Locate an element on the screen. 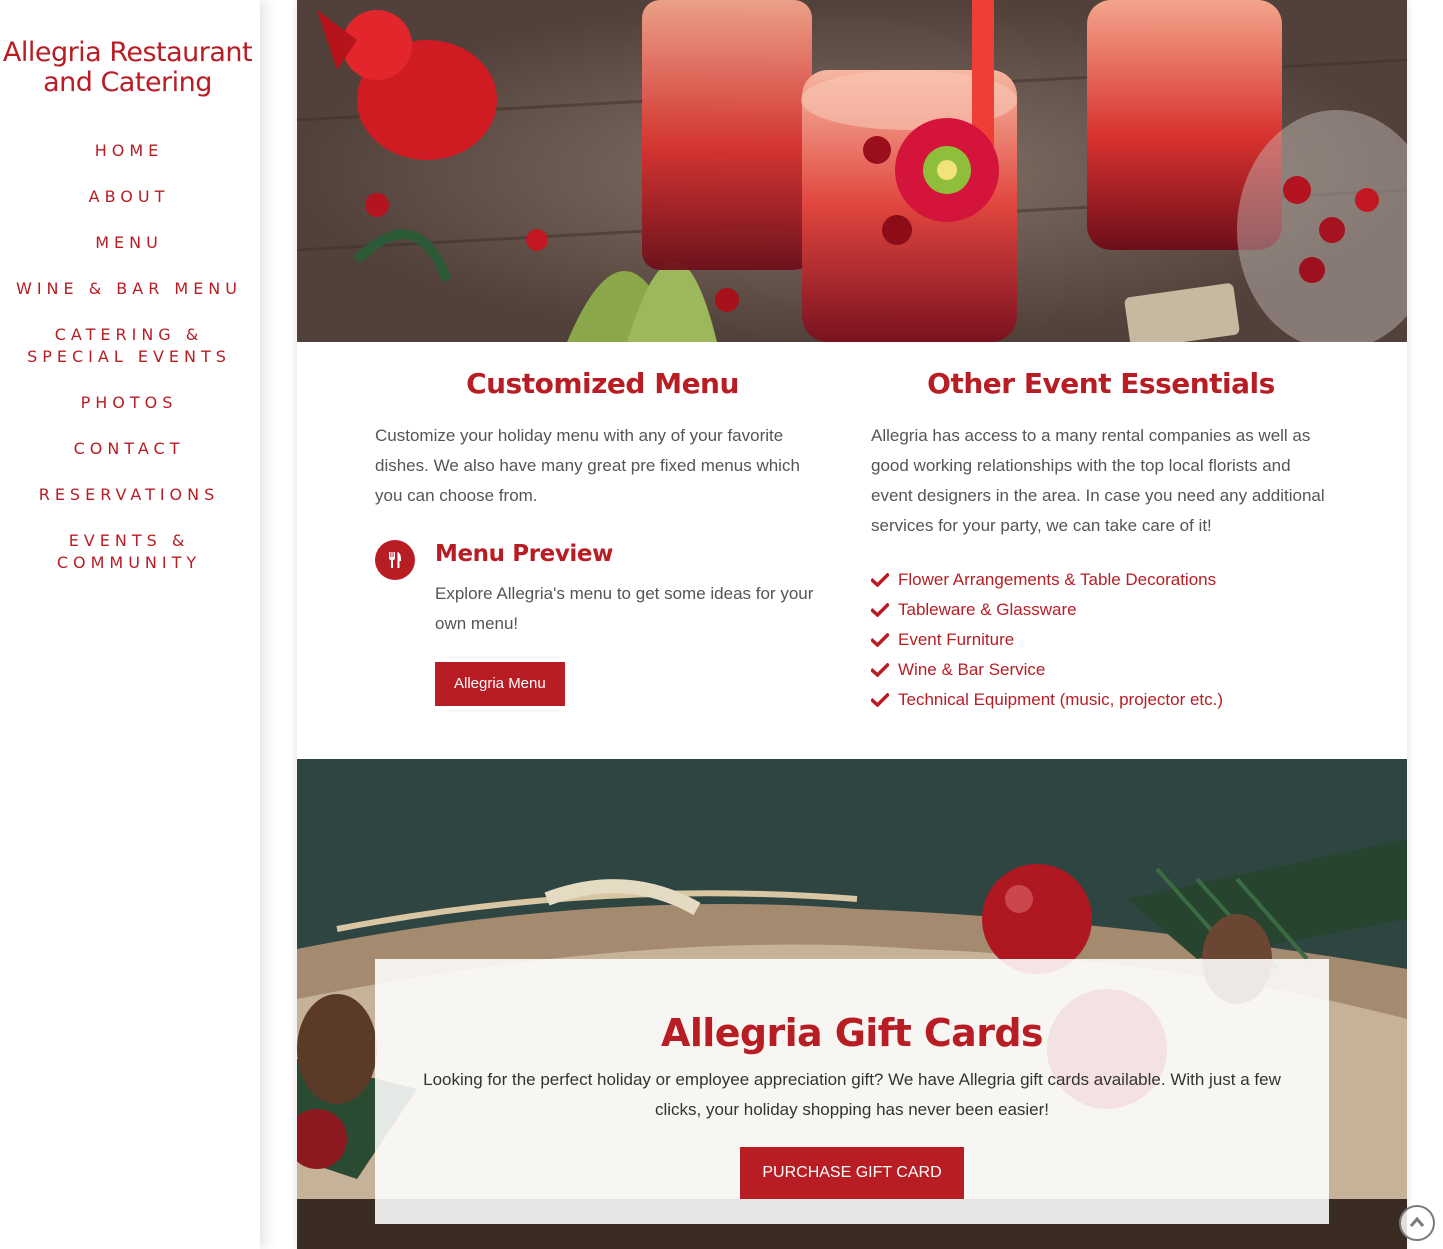  fork-knife-glyph is located at coordinates (395, 560).